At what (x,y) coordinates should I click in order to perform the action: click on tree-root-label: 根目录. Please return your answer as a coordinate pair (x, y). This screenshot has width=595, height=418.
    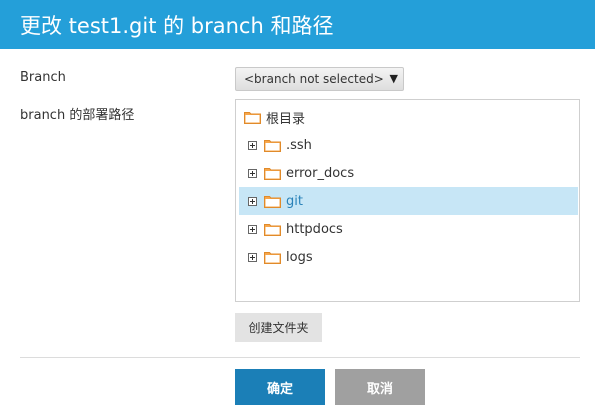
    Looking at the image, I should click on (286, 119).